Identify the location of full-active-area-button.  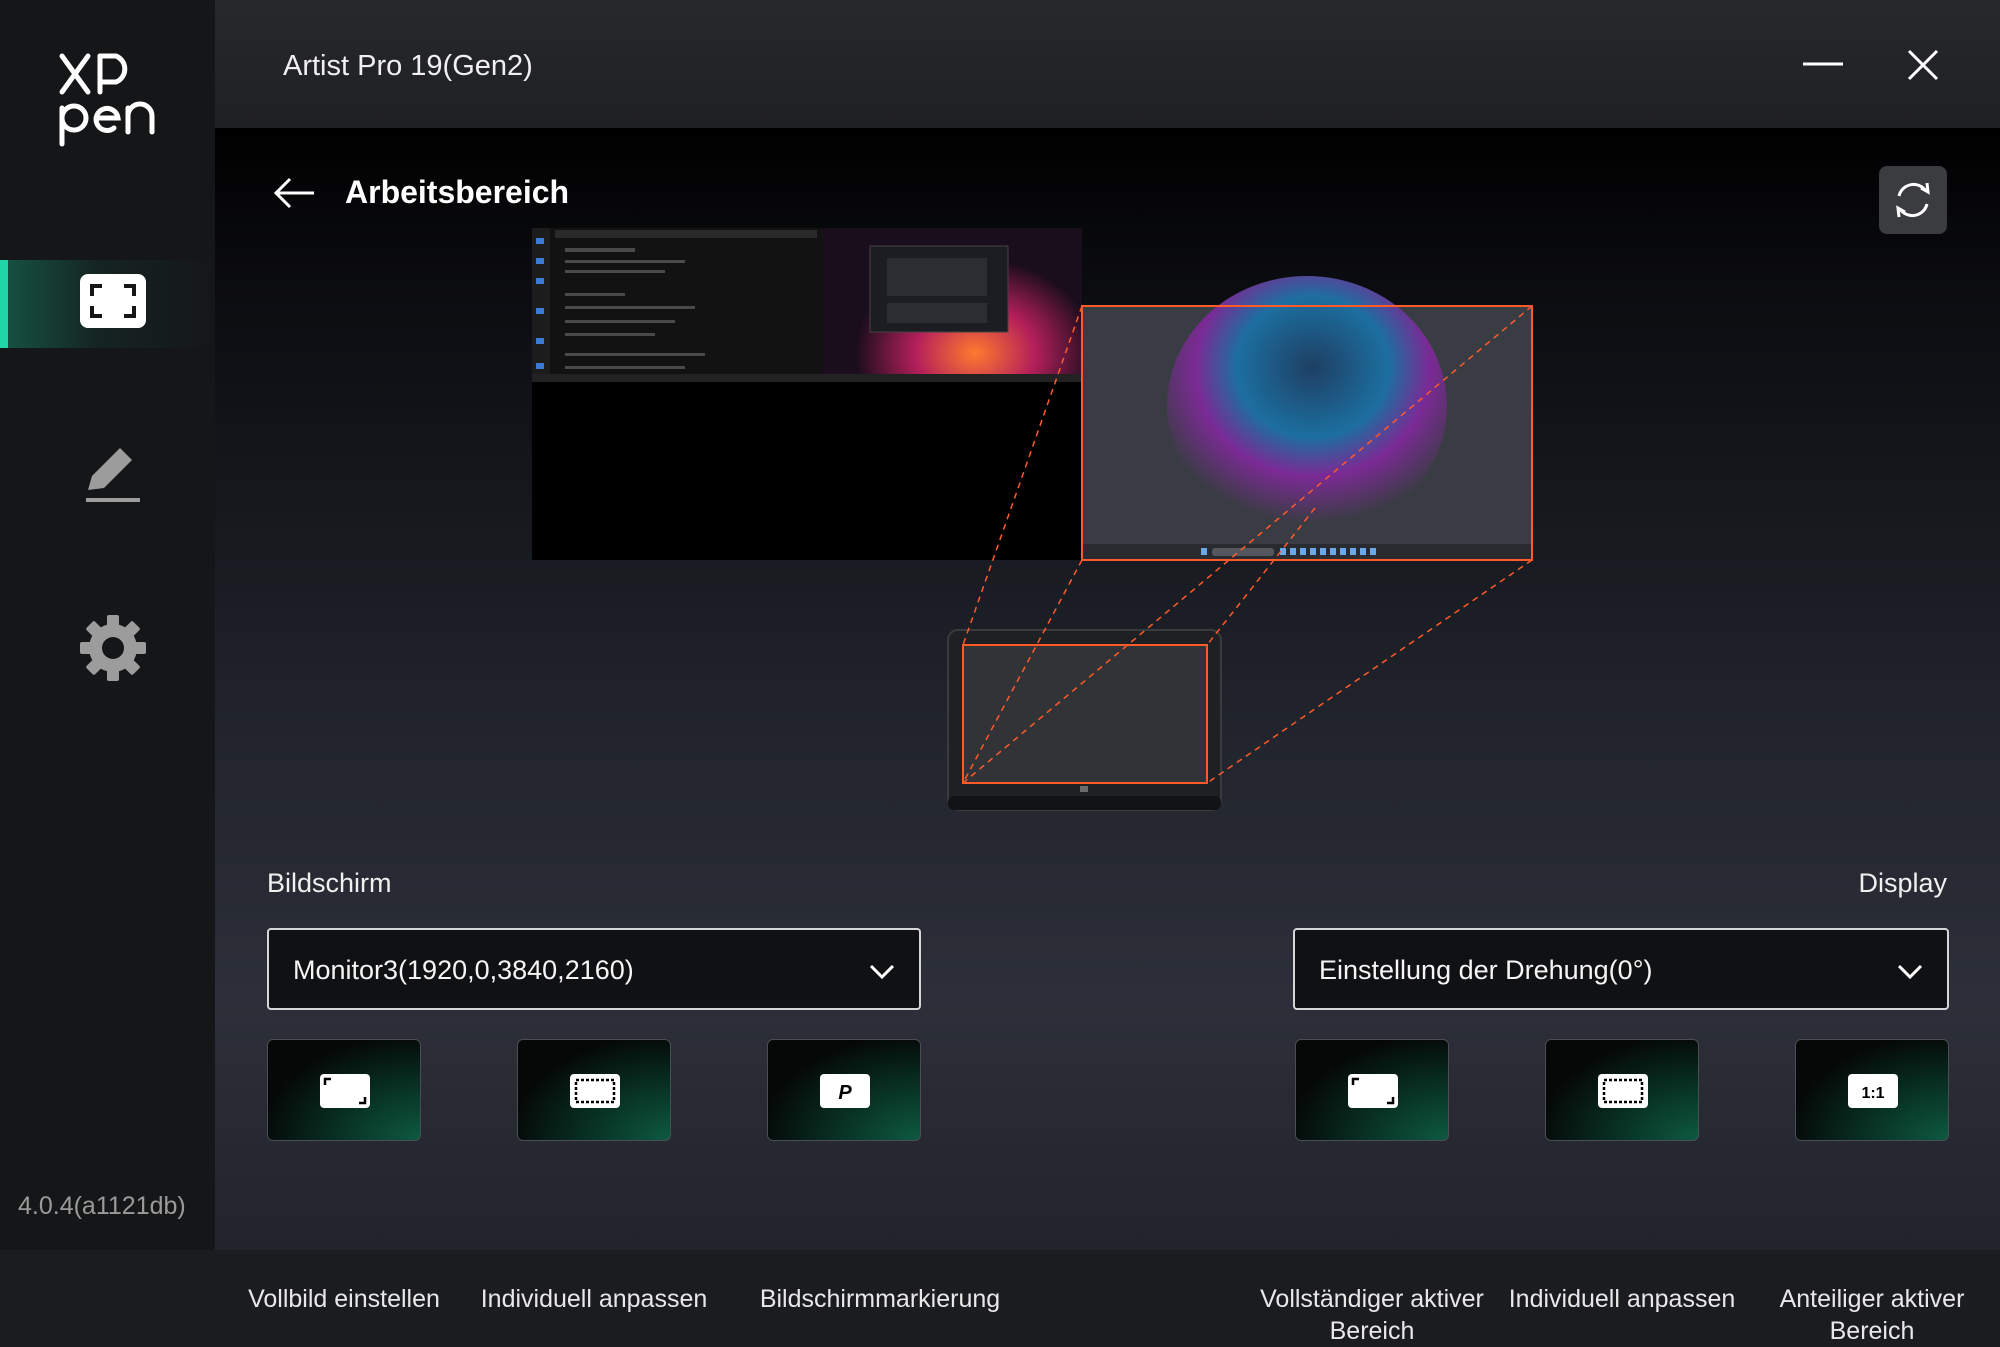
(1372, 1090).